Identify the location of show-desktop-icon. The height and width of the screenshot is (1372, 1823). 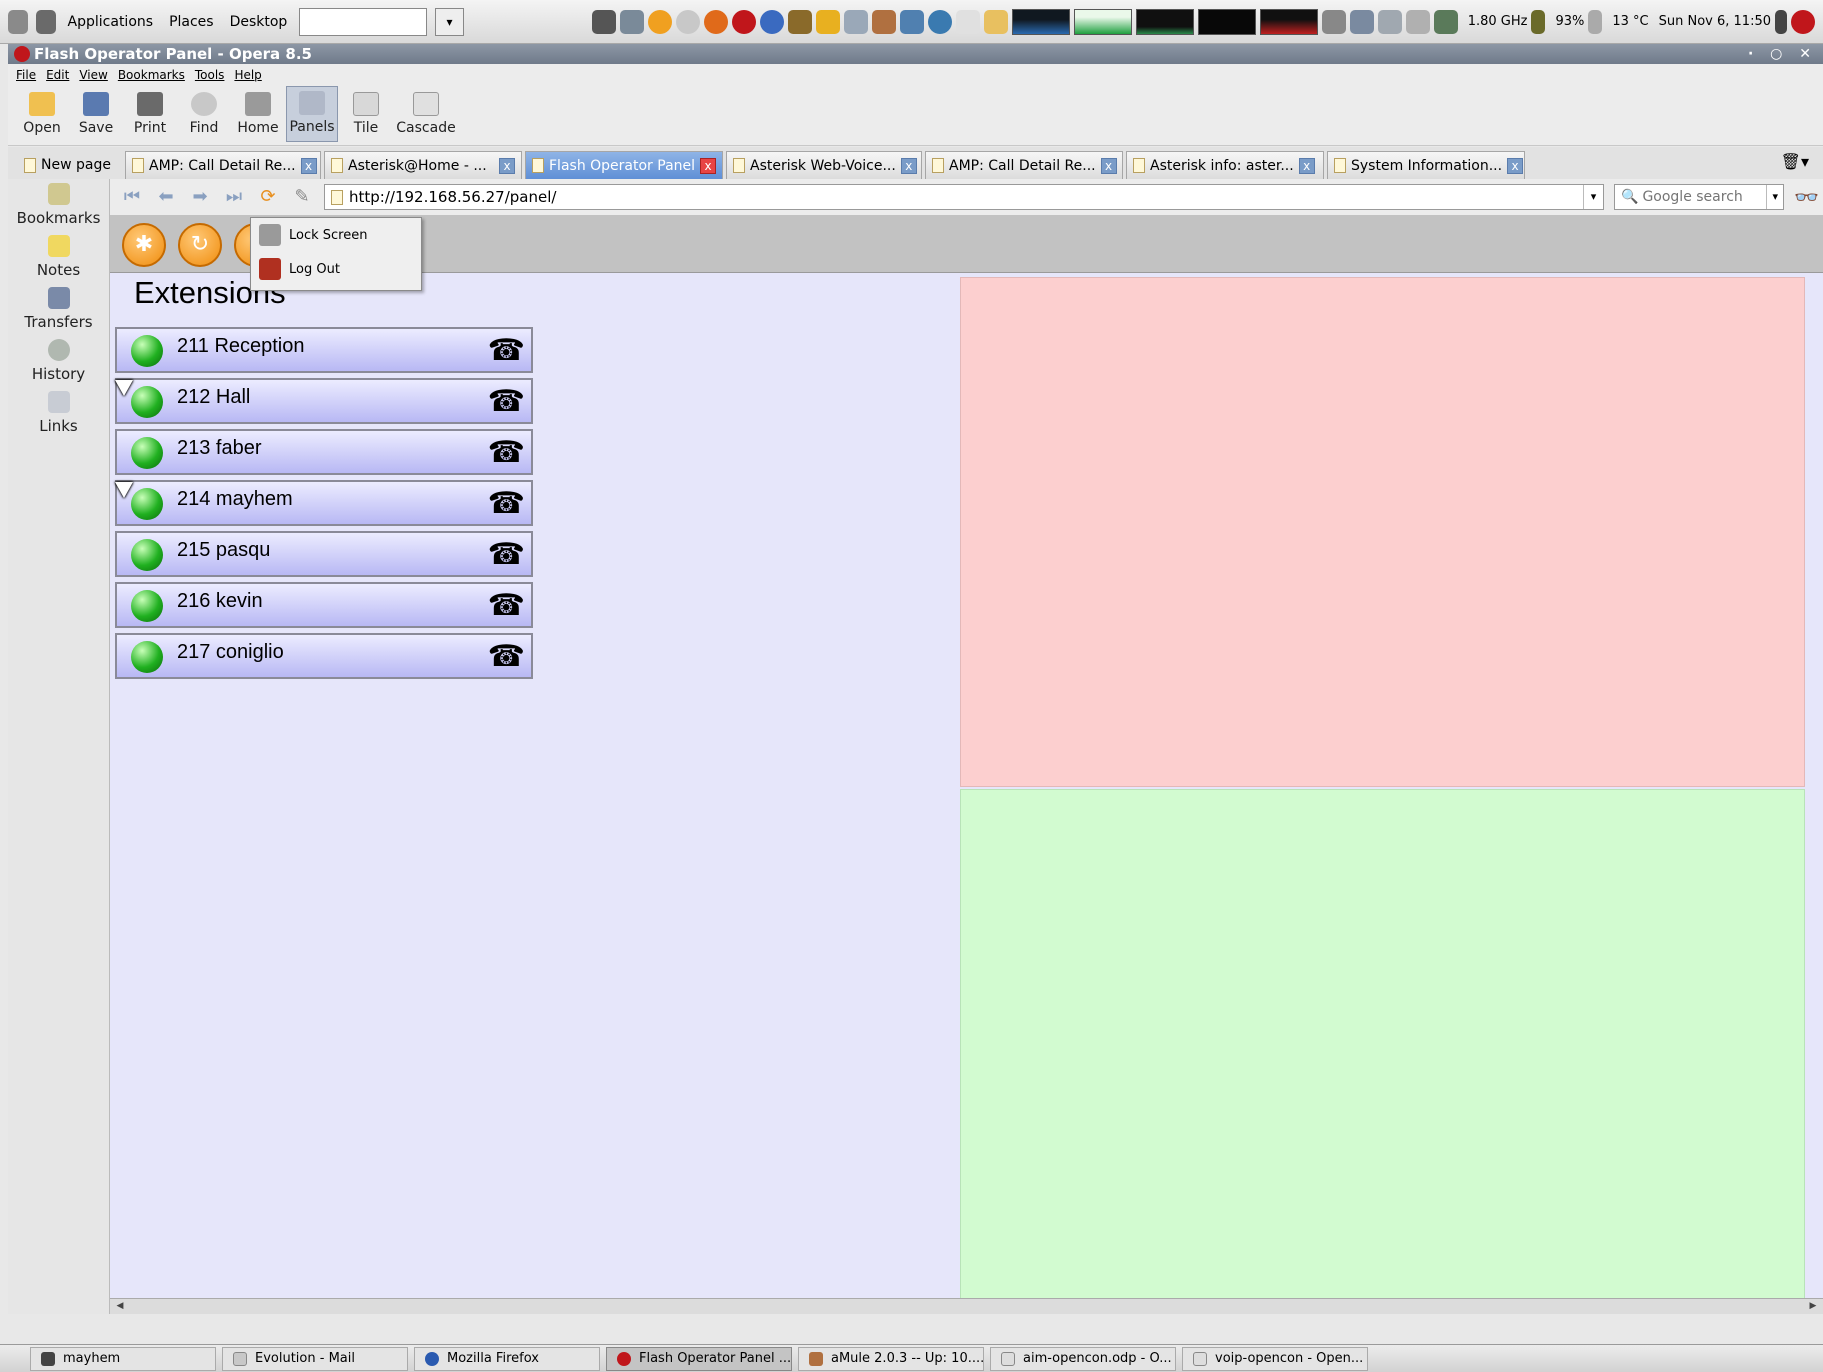
(18, 21).